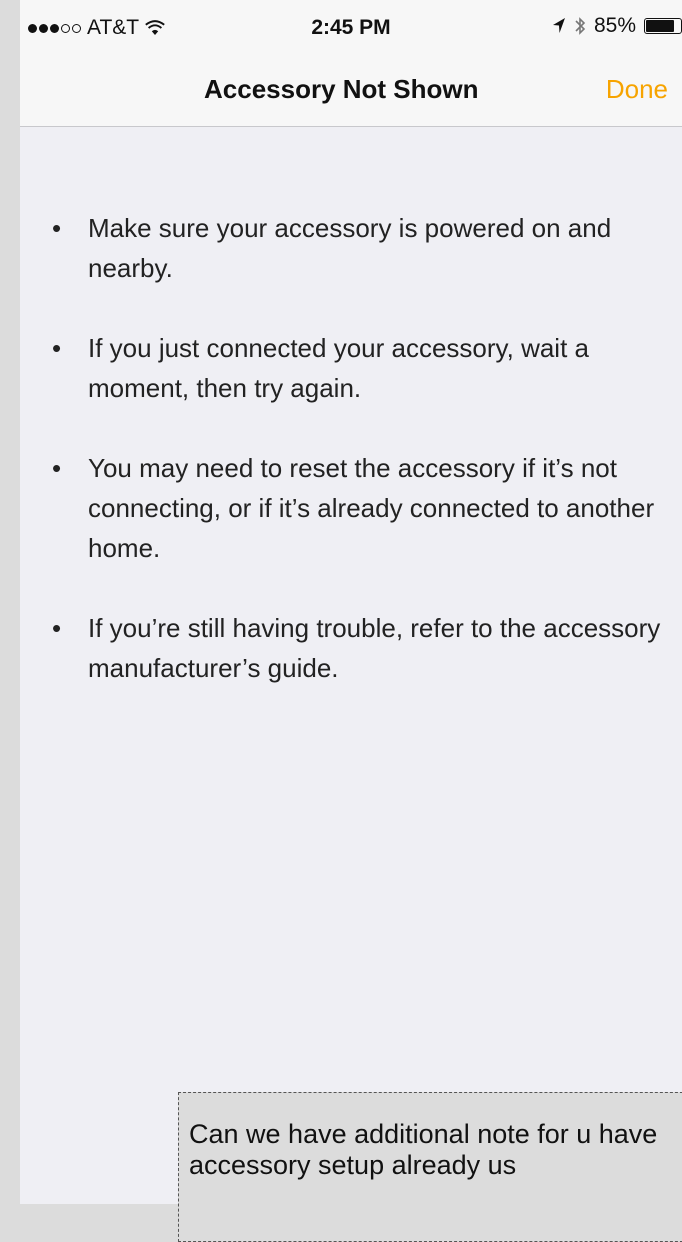 The width and height of the screenshot is (682, 1242). What do you see at coordinates (660, 26) in the screenshot?
I see `battery-level` at bounding box center [660, 26].